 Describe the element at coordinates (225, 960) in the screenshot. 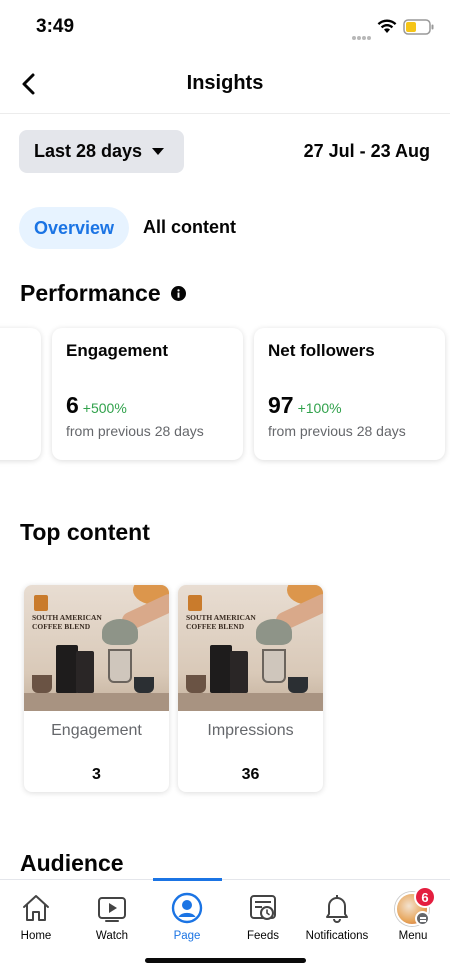

I see `home-indicator` at that location.